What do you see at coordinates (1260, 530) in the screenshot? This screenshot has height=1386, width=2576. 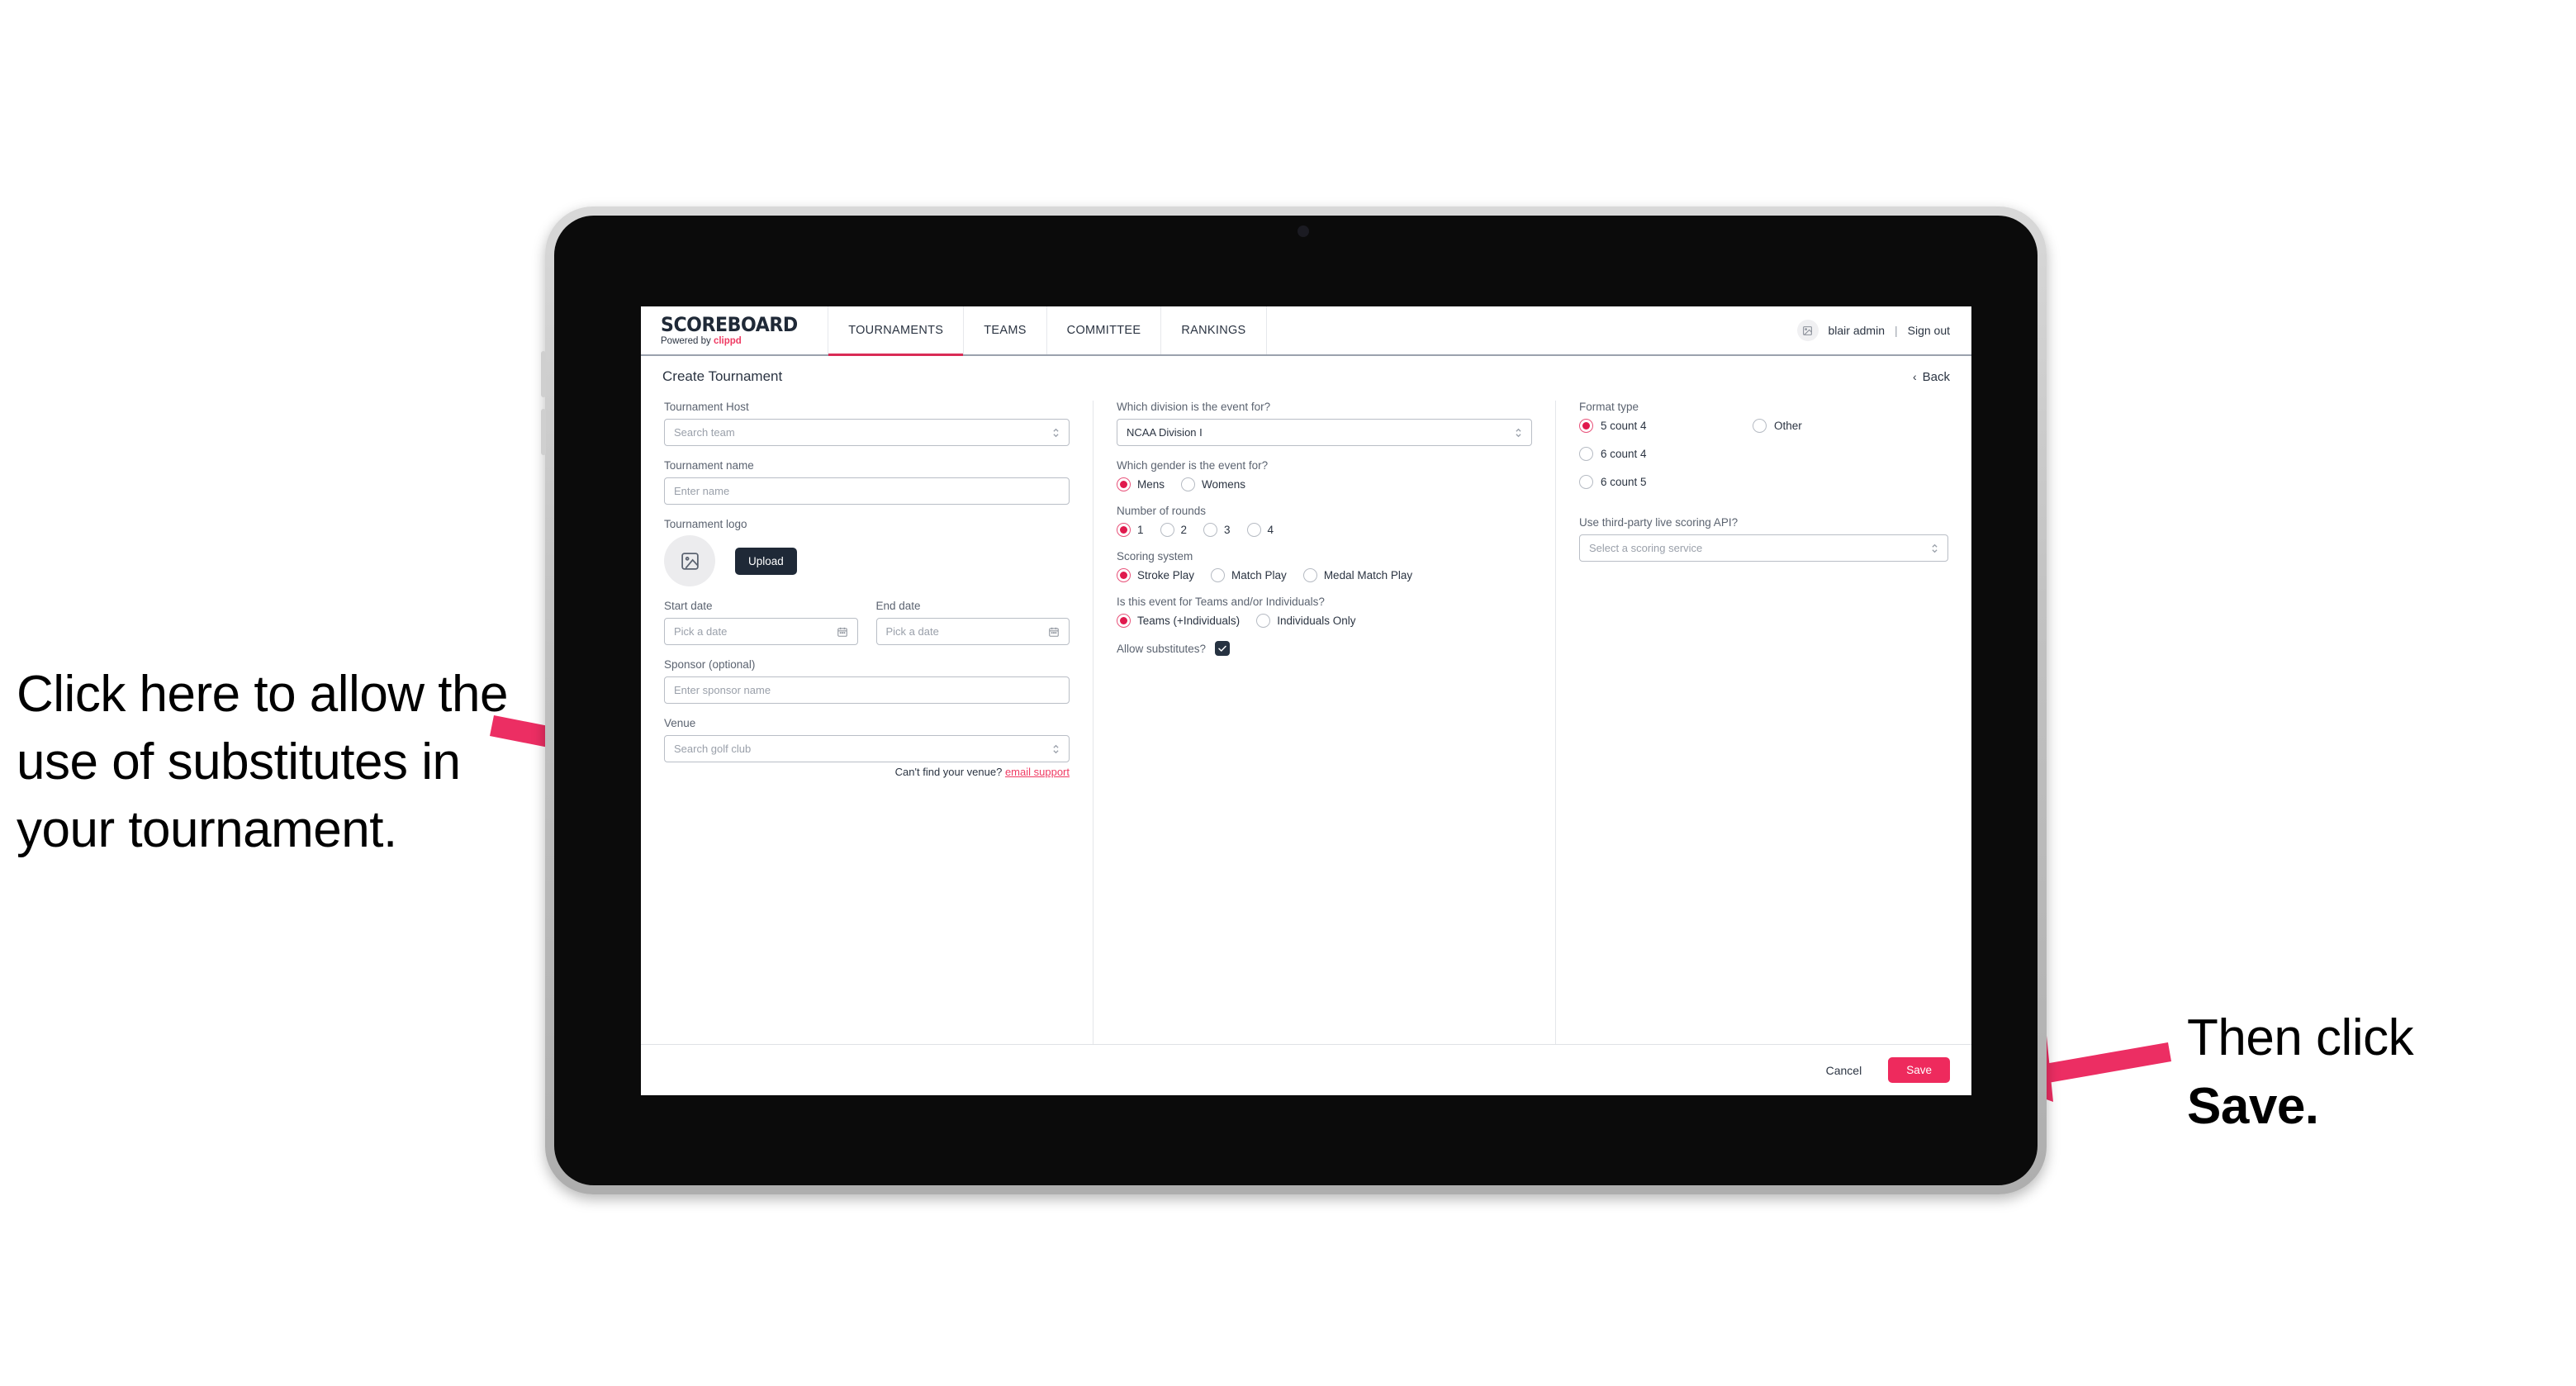 I see `radio-rounds-4: 4` at bounding box center [1260, 530].